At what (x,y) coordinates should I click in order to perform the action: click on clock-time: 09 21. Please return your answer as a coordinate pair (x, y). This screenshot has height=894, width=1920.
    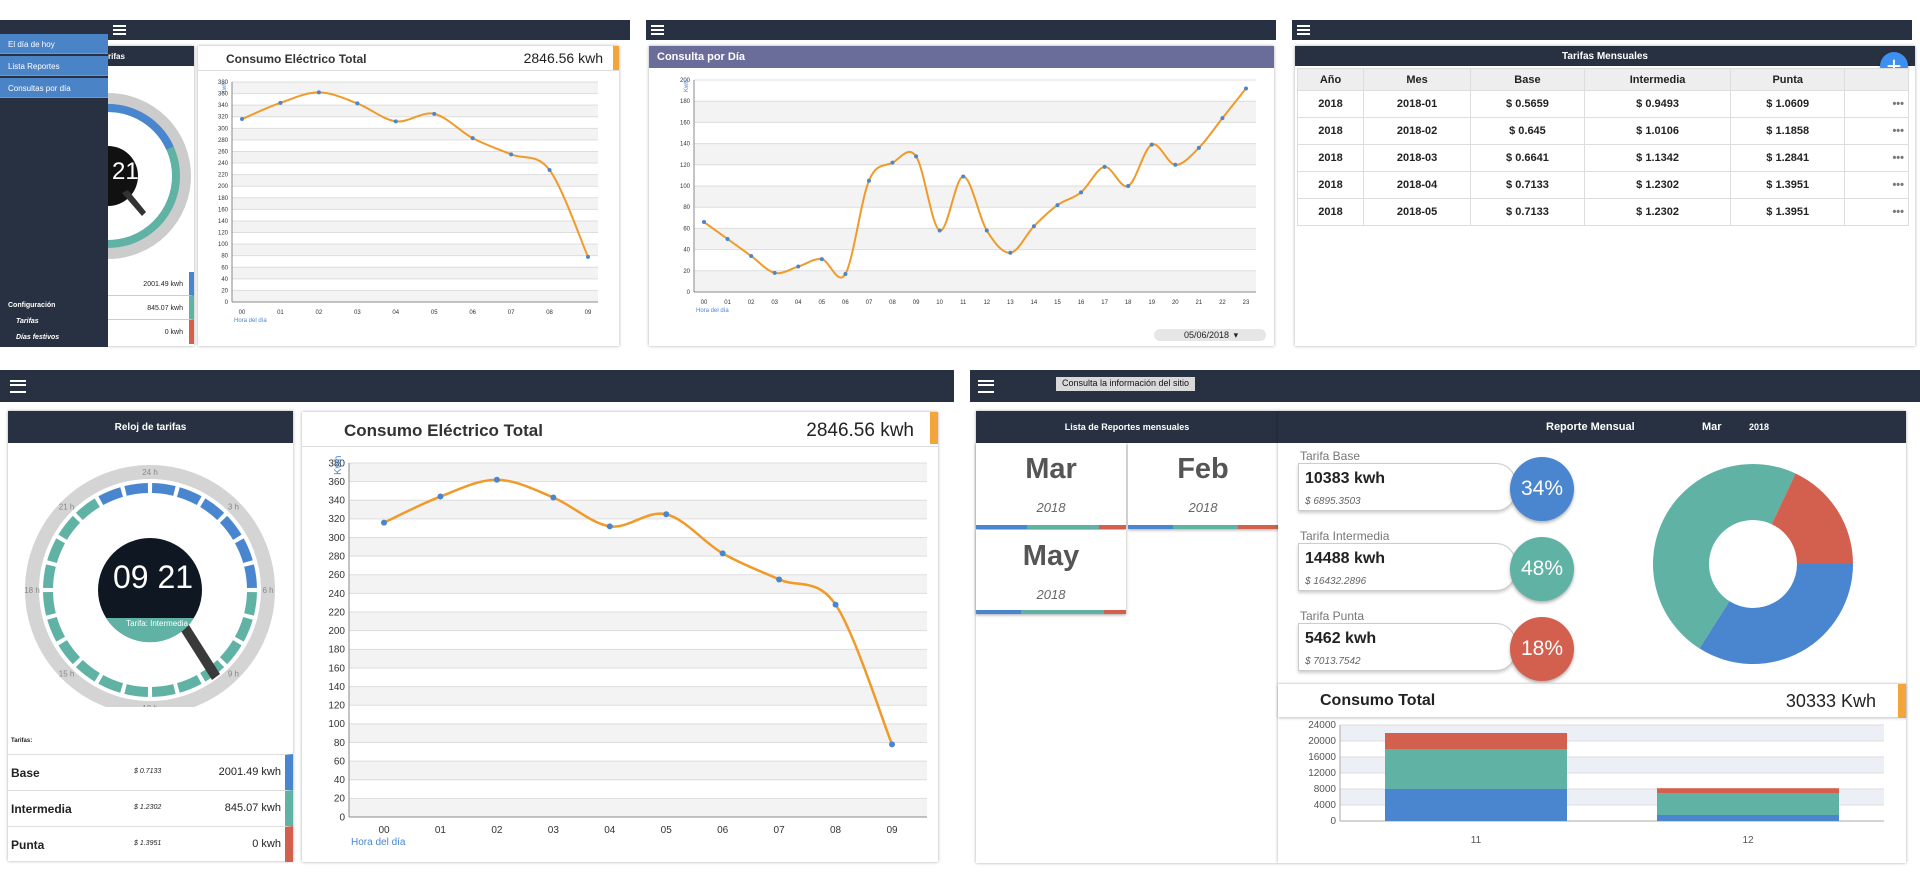
    Looking at the image, I should click on (153, 577).